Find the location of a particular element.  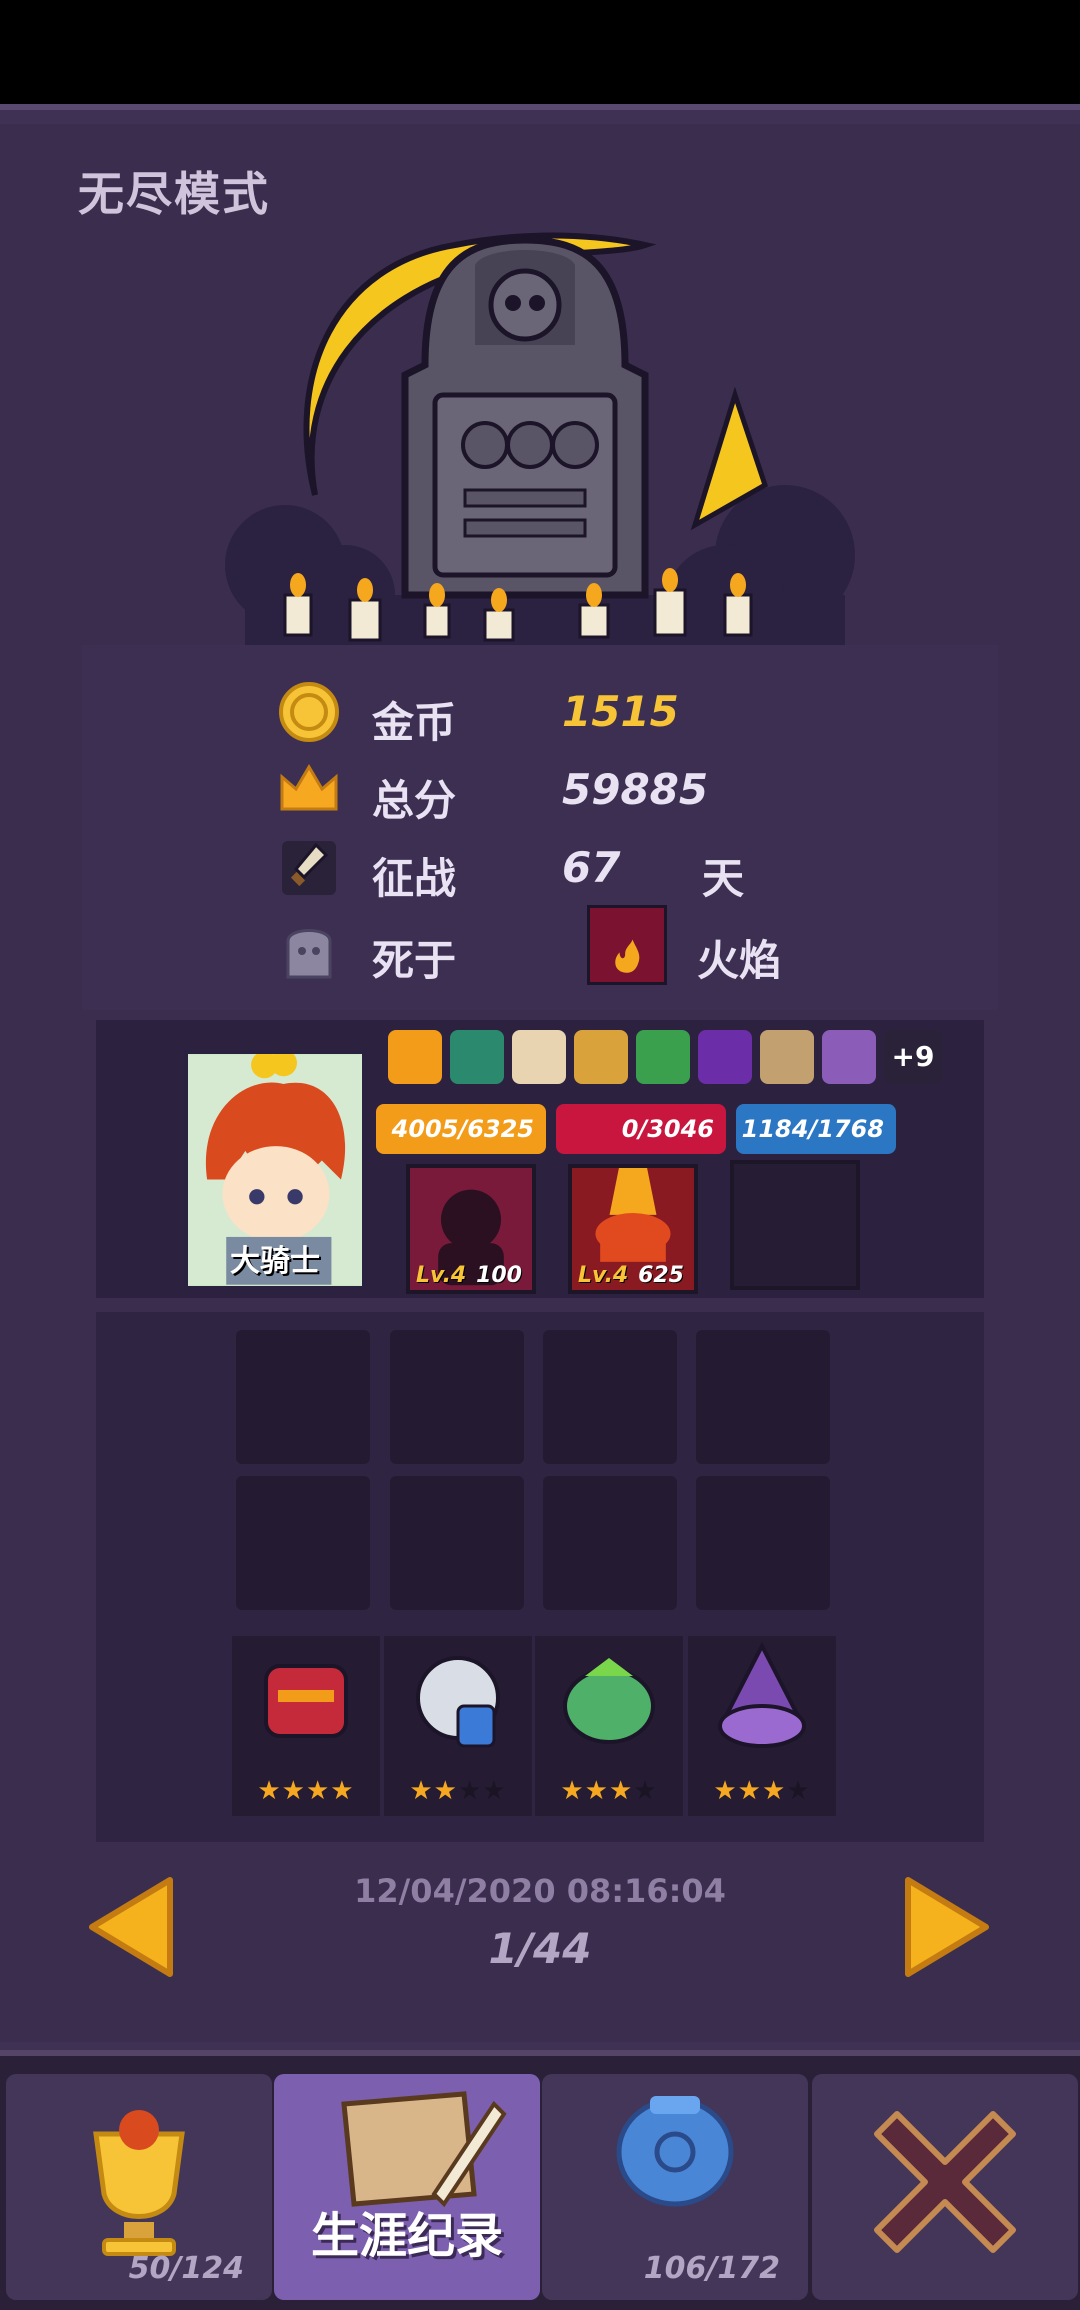

shield-icon is located at coordinates (601, 1057).